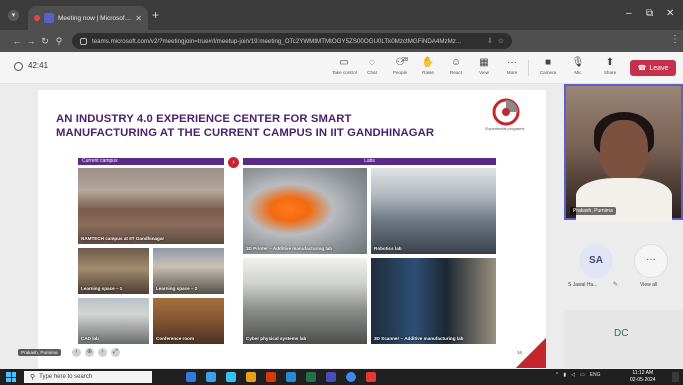  Describe the element at coordinates (18, 66) in the screenshot. I see `meeting-shield-icon` at that location.